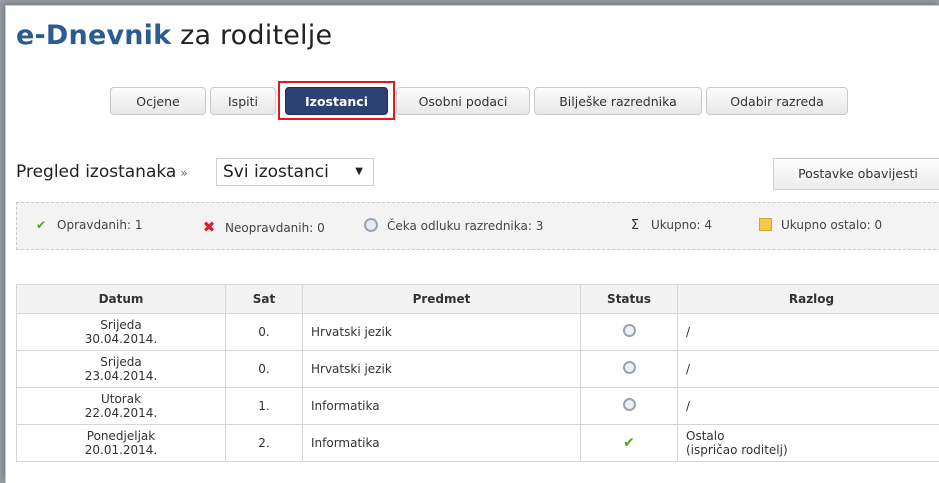 The height and width of the screenshot is (483, 939). Describe the element at coordinates (158, 101) in the screenshot. I see `tab-ocjene: Ocjene` at that location.